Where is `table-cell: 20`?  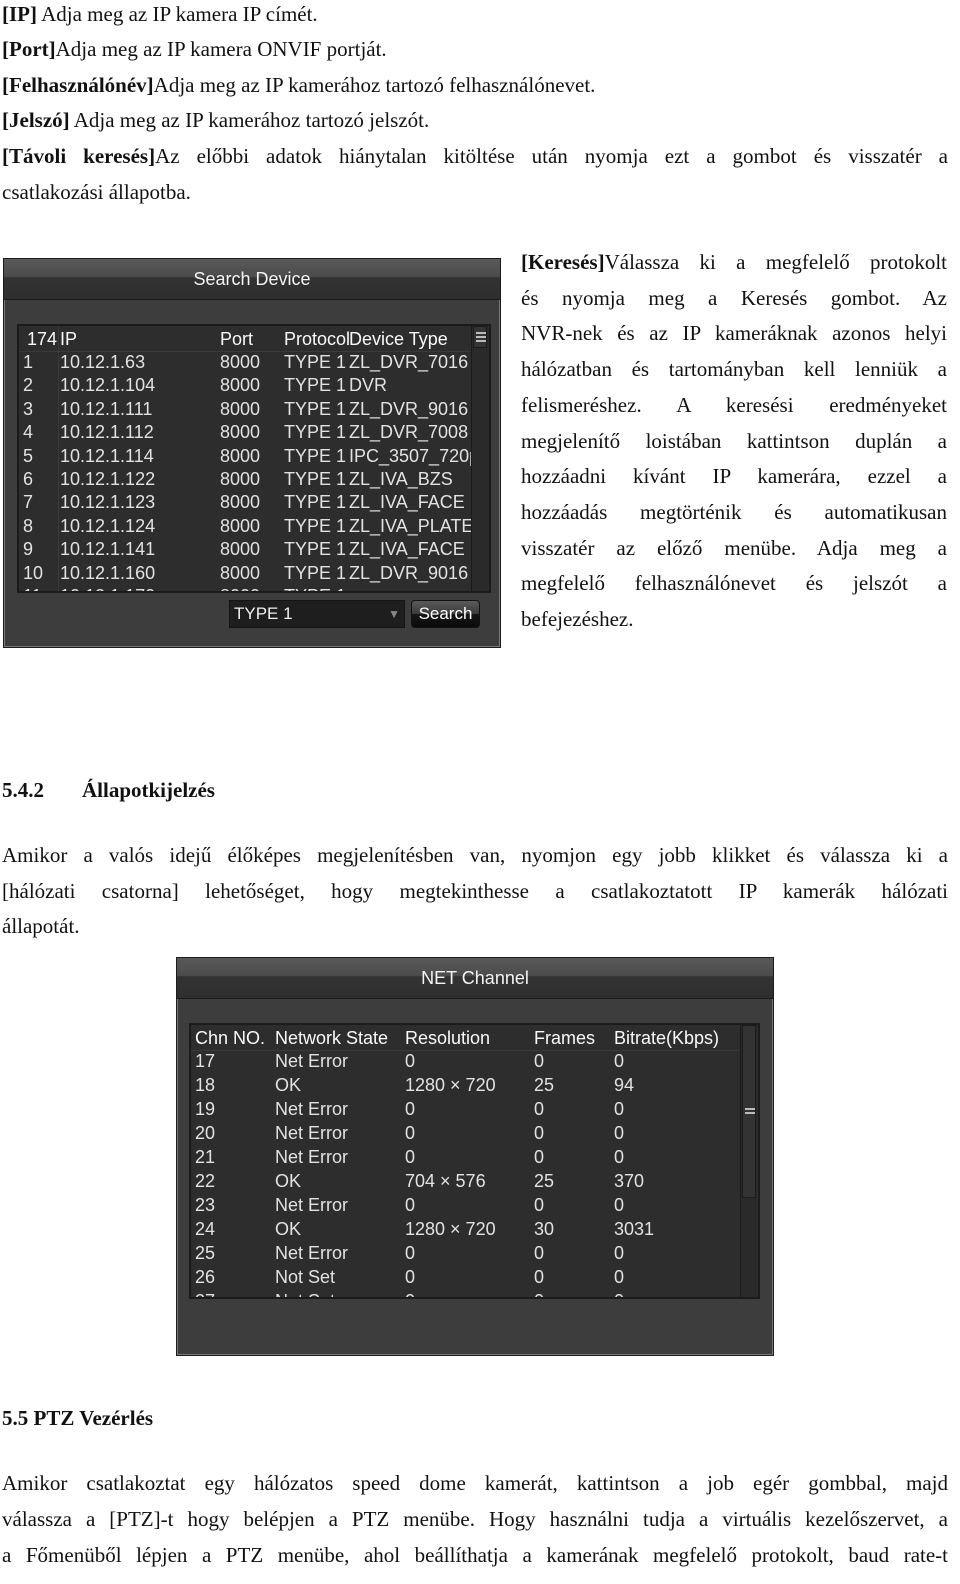 table-cell: 20 is located at coordinates (205, 1133).